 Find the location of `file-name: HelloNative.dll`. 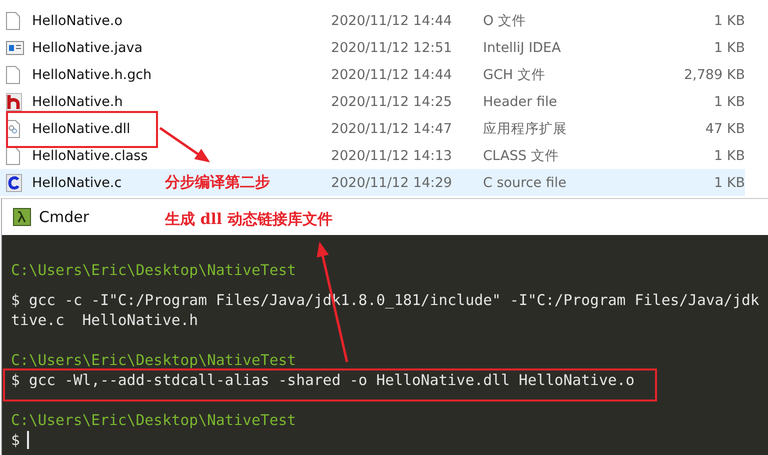

file-name: HelloNative.dll is located at coordinates (81, 128).